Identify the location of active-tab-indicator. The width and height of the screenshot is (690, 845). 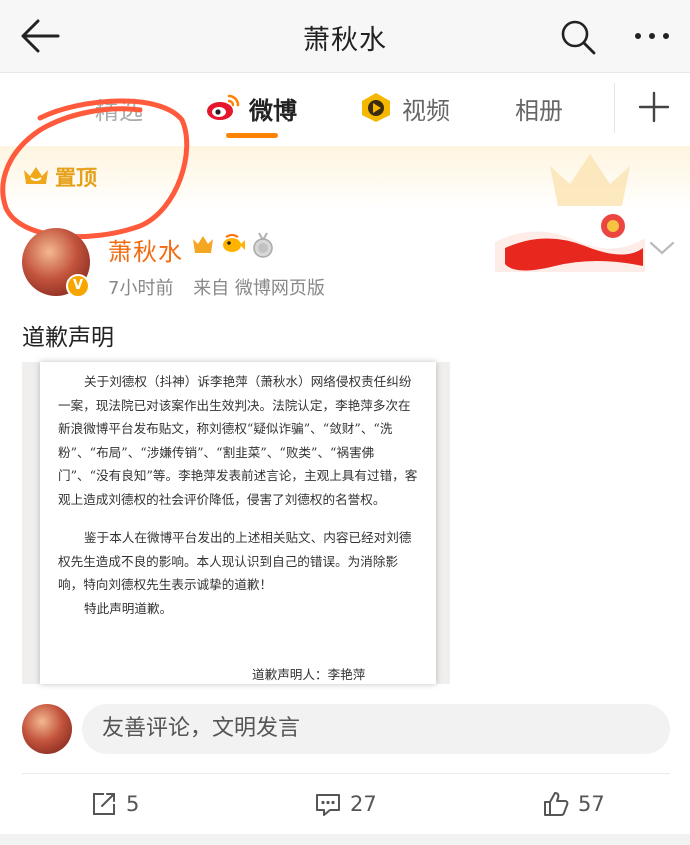
(252, 135).